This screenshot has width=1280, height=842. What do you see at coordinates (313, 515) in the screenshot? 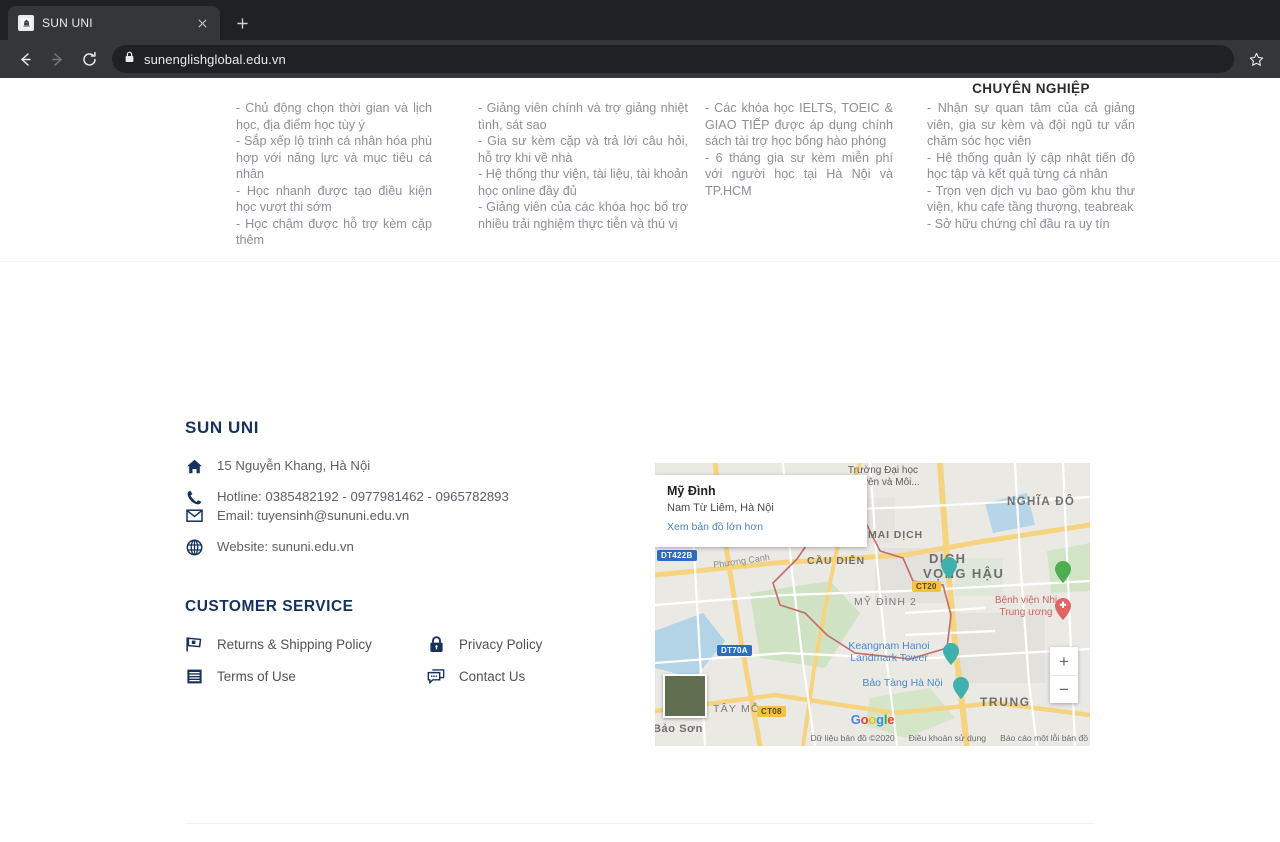
I see `contact-email-text: Email: tuyensinh@sununi.edu.vn` at bounding box center [313, 515].